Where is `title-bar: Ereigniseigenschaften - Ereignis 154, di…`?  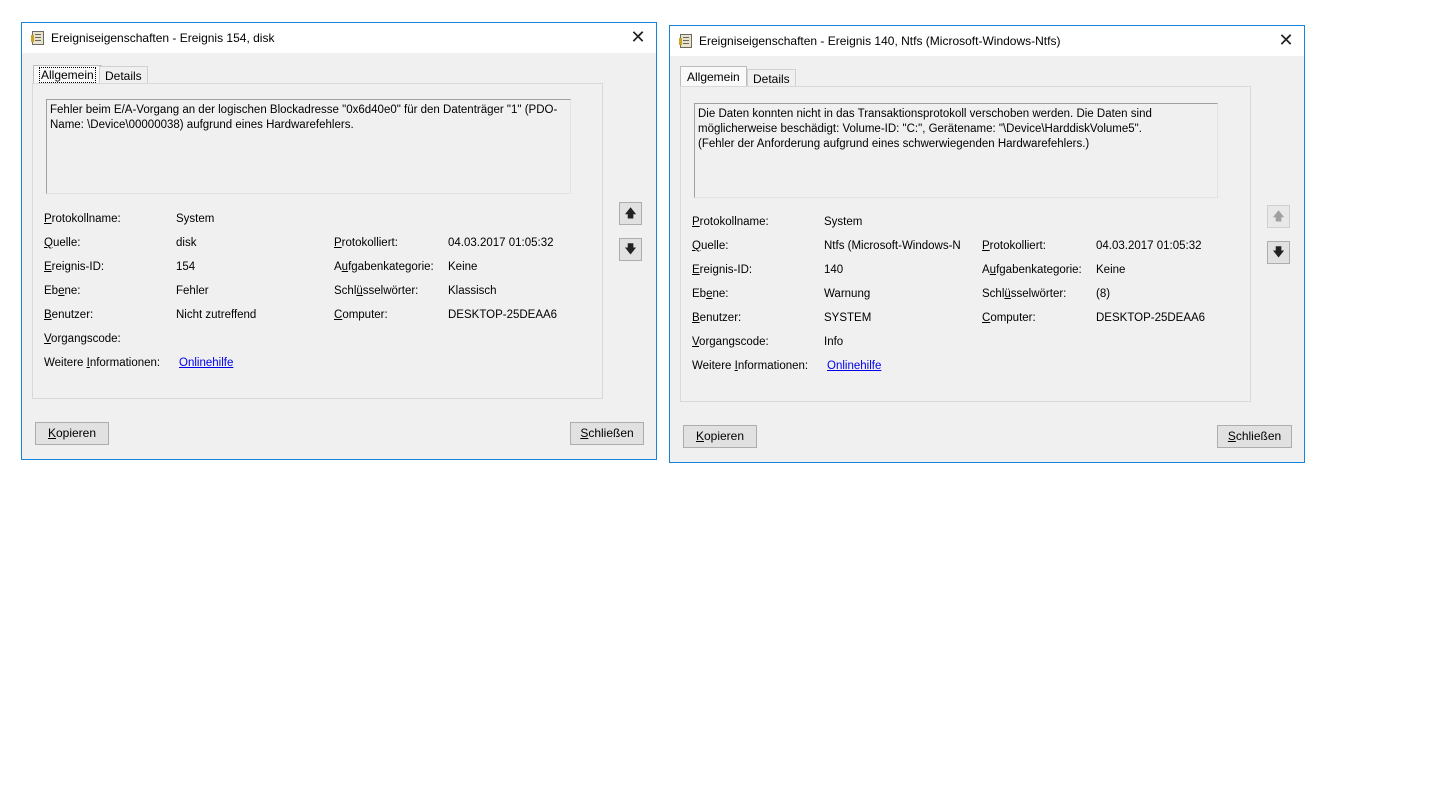
title-bar: Ereigniseigenschaften - Ereignis 154, di… is located at coordinates (339, 38).